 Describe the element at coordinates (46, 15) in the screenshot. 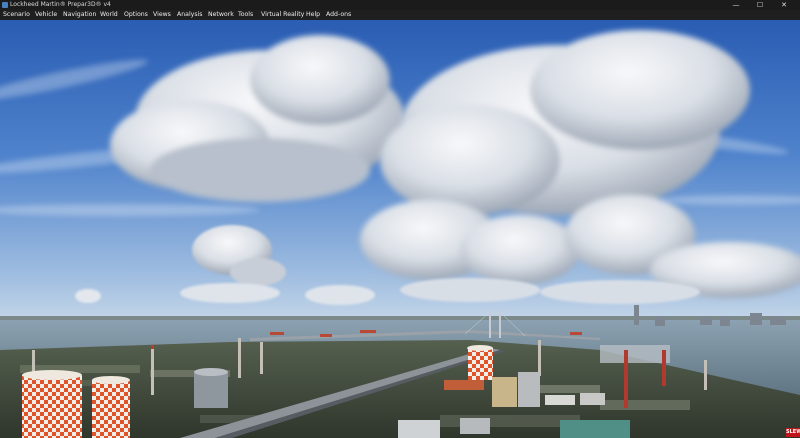

I see `menu-vehicle: Vehicle` at that location.